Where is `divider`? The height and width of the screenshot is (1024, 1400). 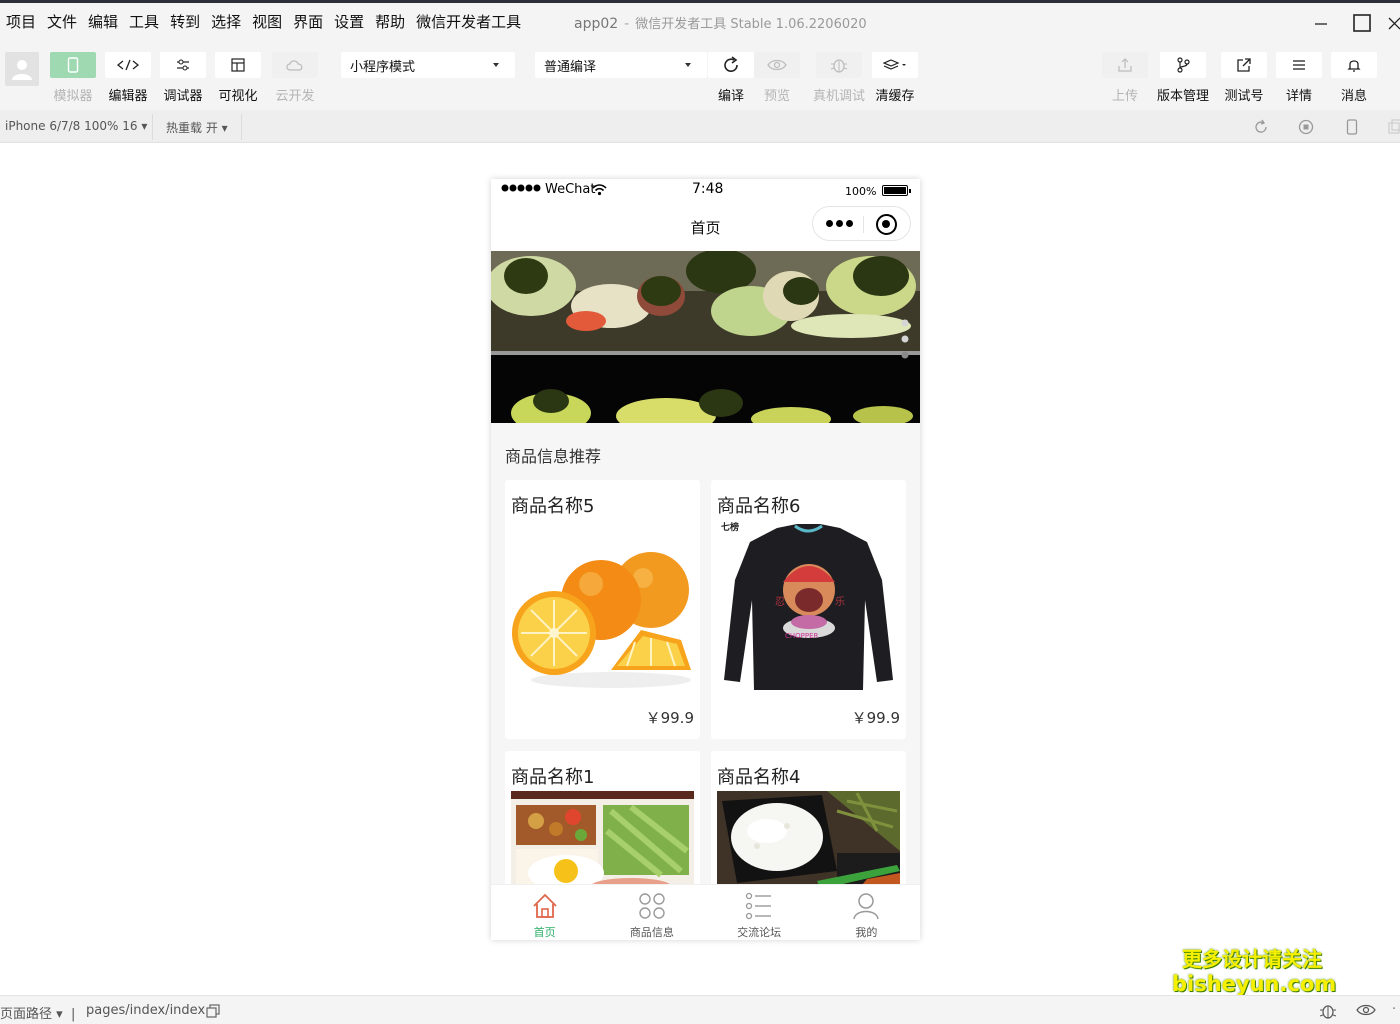 divider is located at coordinates (152, 127).